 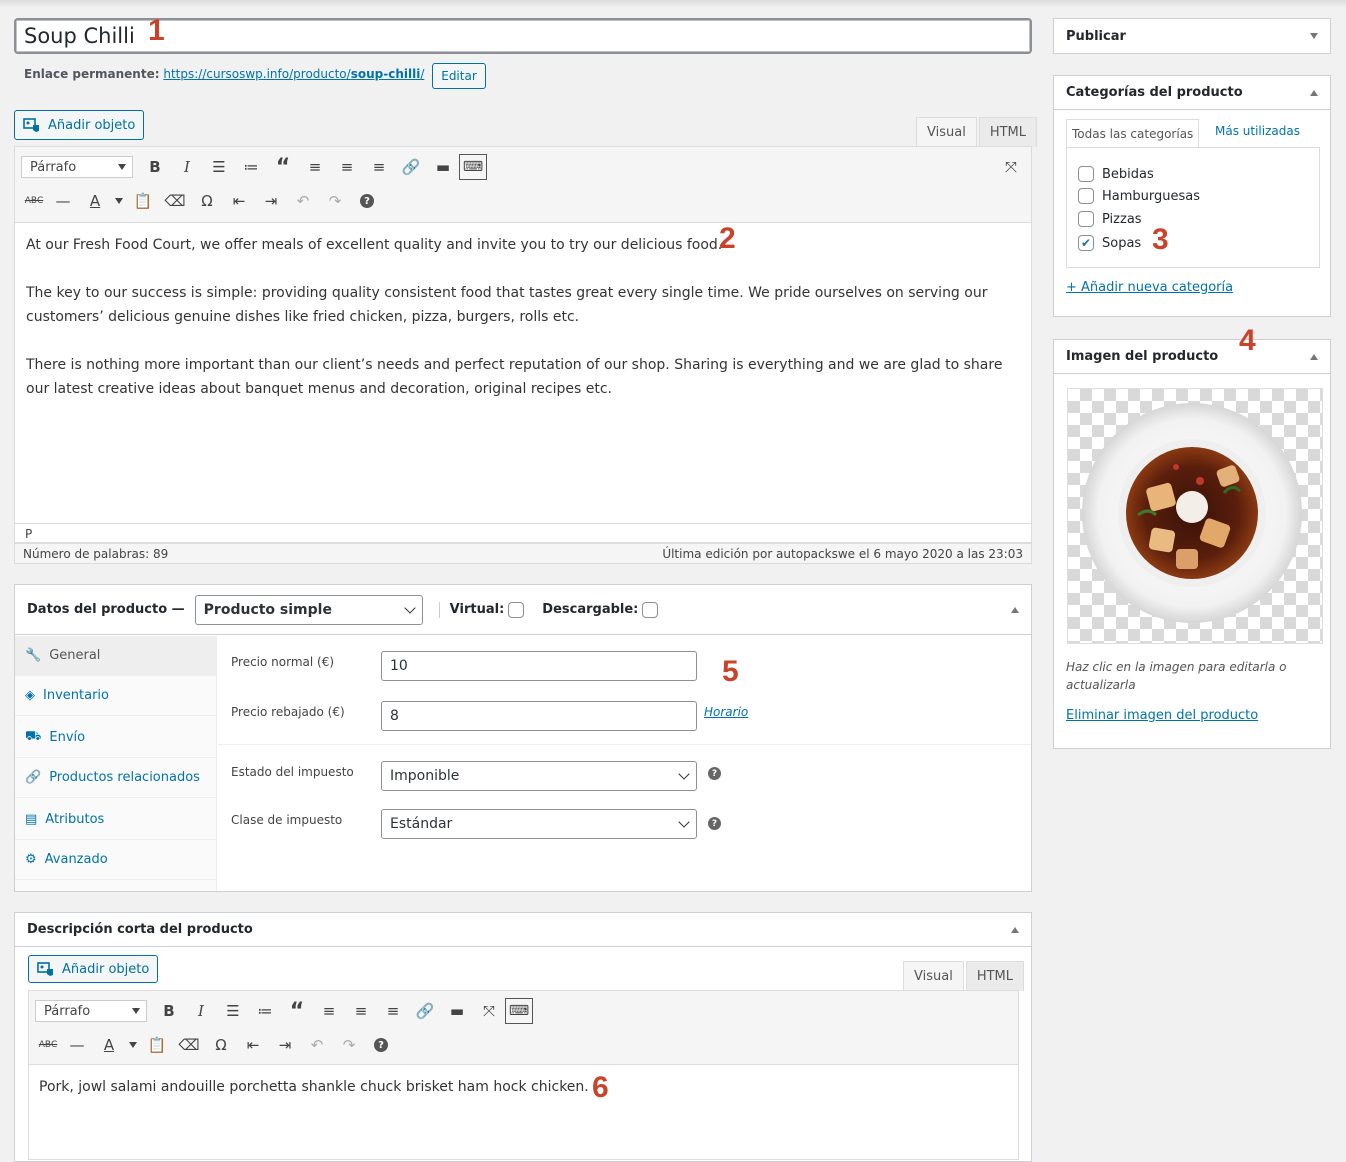 What do you see at coordinates (308, 609) in the screenshot?
I see `product-type-select: Producto simple` at bounding box center [308, 609].